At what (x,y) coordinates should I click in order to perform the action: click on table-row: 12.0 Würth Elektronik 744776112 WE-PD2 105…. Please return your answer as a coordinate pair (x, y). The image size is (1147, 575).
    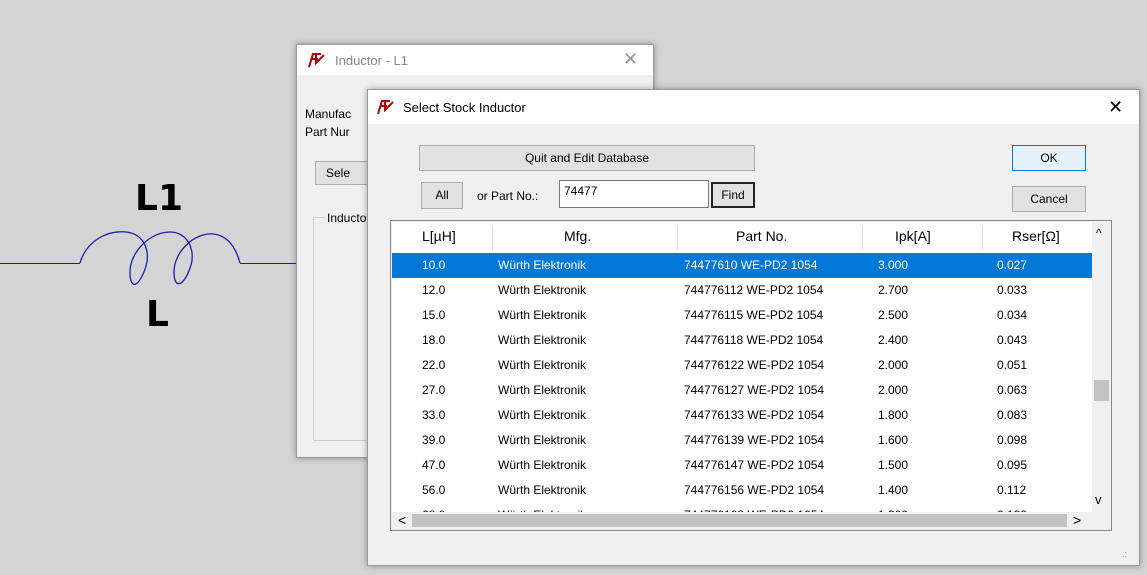
    Looking at the image, I should click on (742, 290).